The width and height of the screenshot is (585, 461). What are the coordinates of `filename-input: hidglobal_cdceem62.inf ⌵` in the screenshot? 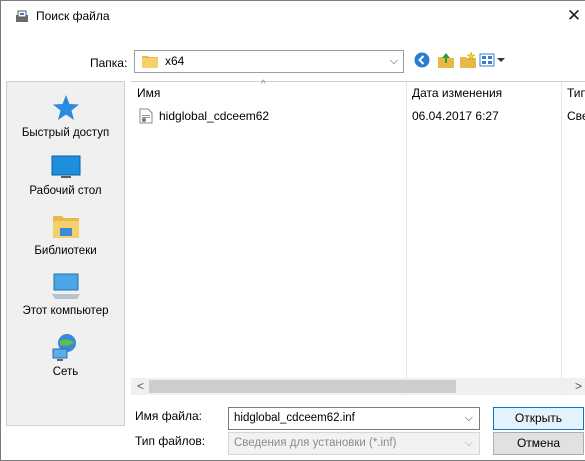 It's located at (354, 418).